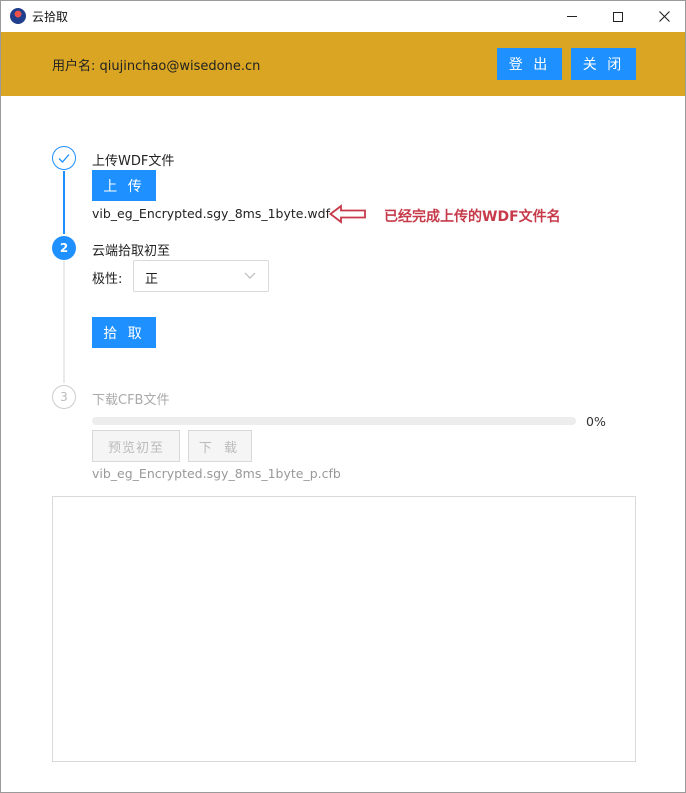 This screenshot has width=686, height=793. Describe the element at coordinates (18, 16) in the screenshot. I see `app-logo-icon` at that location.